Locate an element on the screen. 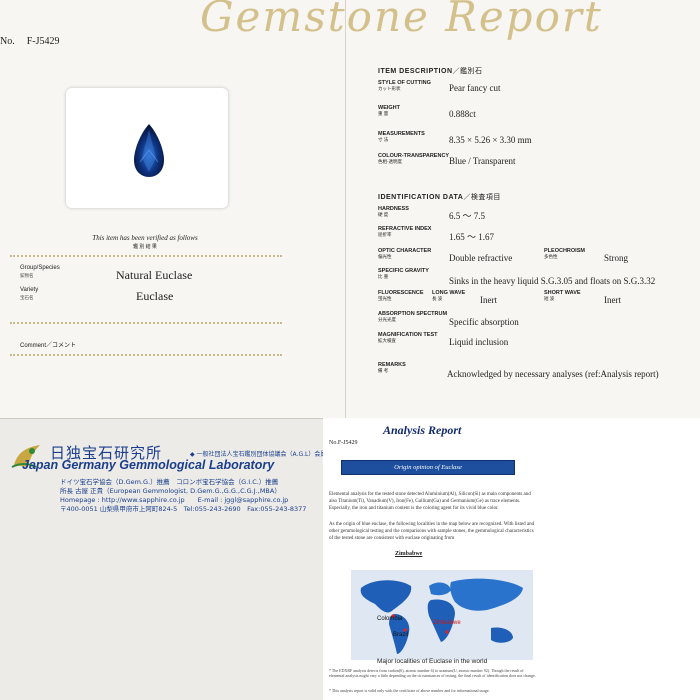  short-wave-value: Inert is located at coordinates (612, 300).